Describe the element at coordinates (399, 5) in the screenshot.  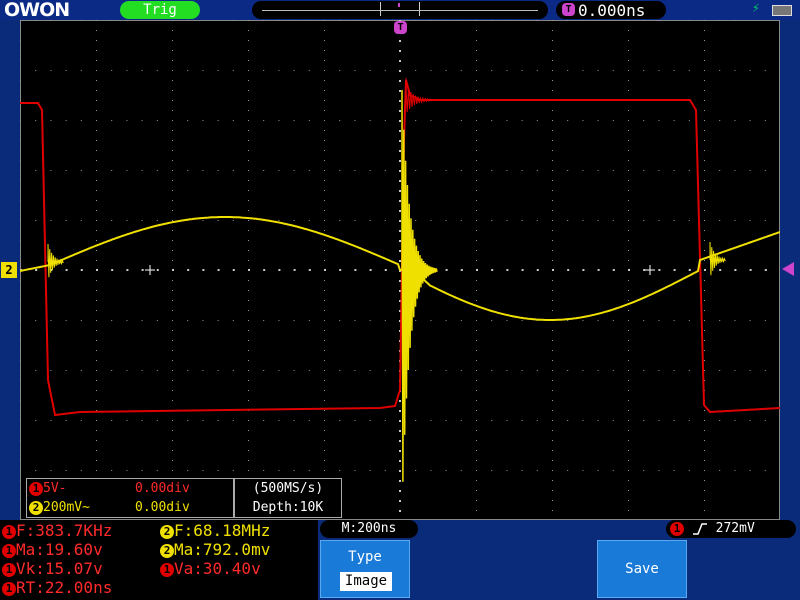
I see `memory-trigger-mark` at that location.